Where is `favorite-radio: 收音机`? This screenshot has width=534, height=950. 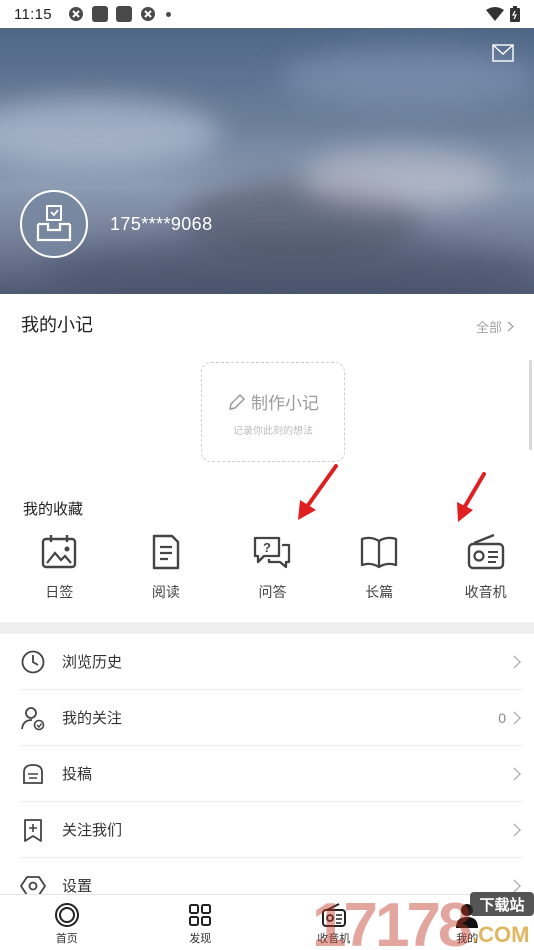
favorite-radio: 收音机 is located at coordinates (485, 567).